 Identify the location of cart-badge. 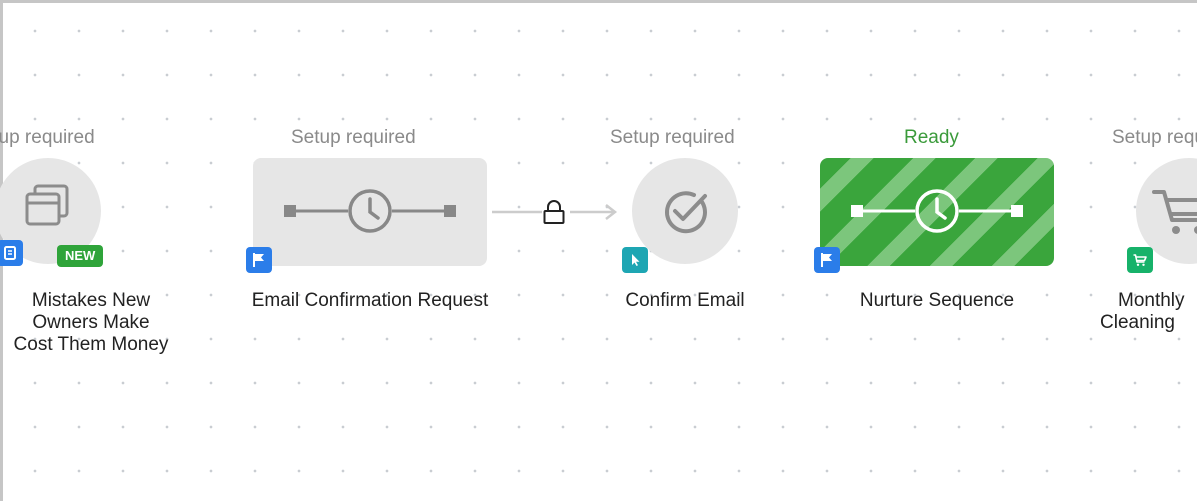
(1140, 260).